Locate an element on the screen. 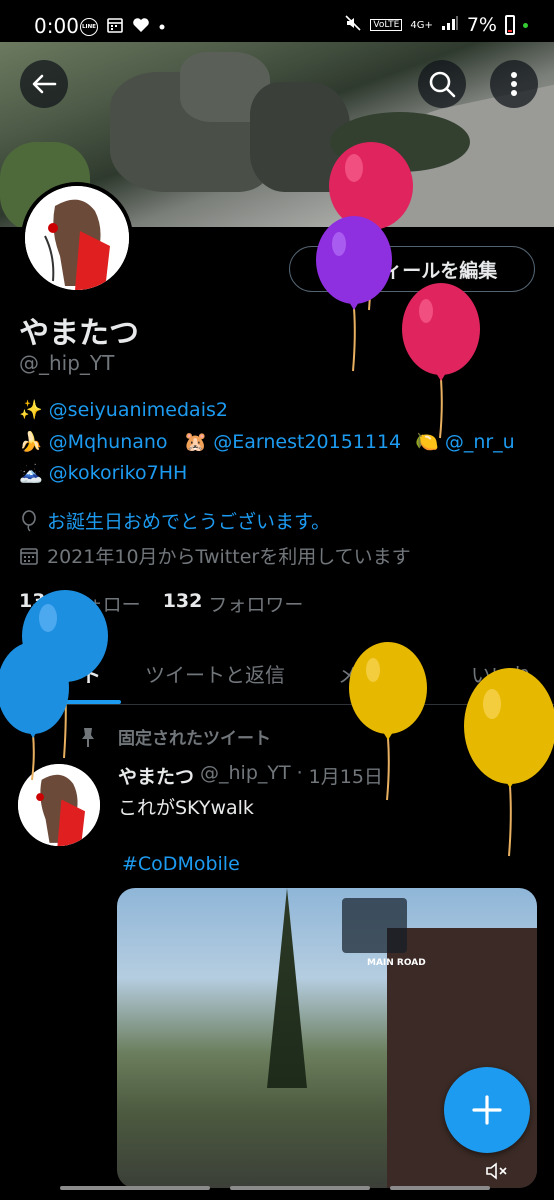 This screenshot has width=554, height=1200. joined-line: 2021年10月からTwitterを利用しています is located at coordinates (215, 555).